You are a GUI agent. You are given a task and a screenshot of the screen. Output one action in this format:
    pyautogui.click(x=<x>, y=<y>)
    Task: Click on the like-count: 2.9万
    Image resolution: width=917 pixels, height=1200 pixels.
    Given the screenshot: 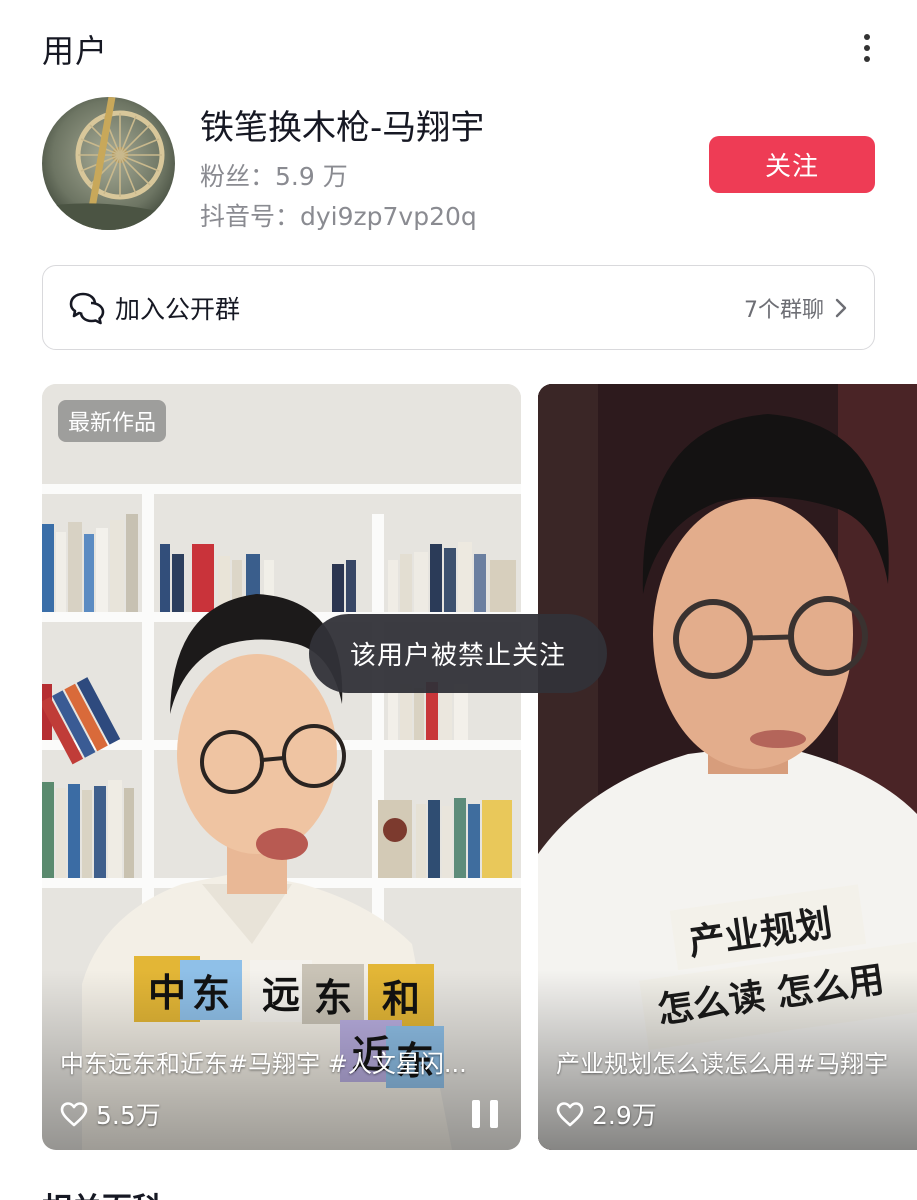 What is the action you would take?
    pyautogui.click(x=606, y=1114)
    